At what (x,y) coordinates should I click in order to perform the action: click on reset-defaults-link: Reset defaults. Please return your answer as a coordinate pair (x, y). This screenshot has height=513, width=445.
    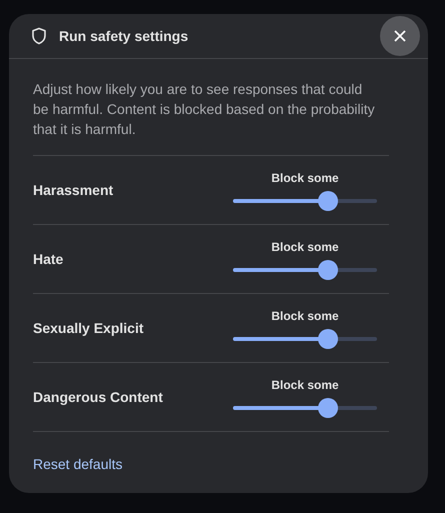
    Looking at the image, I should click on (77, 464).